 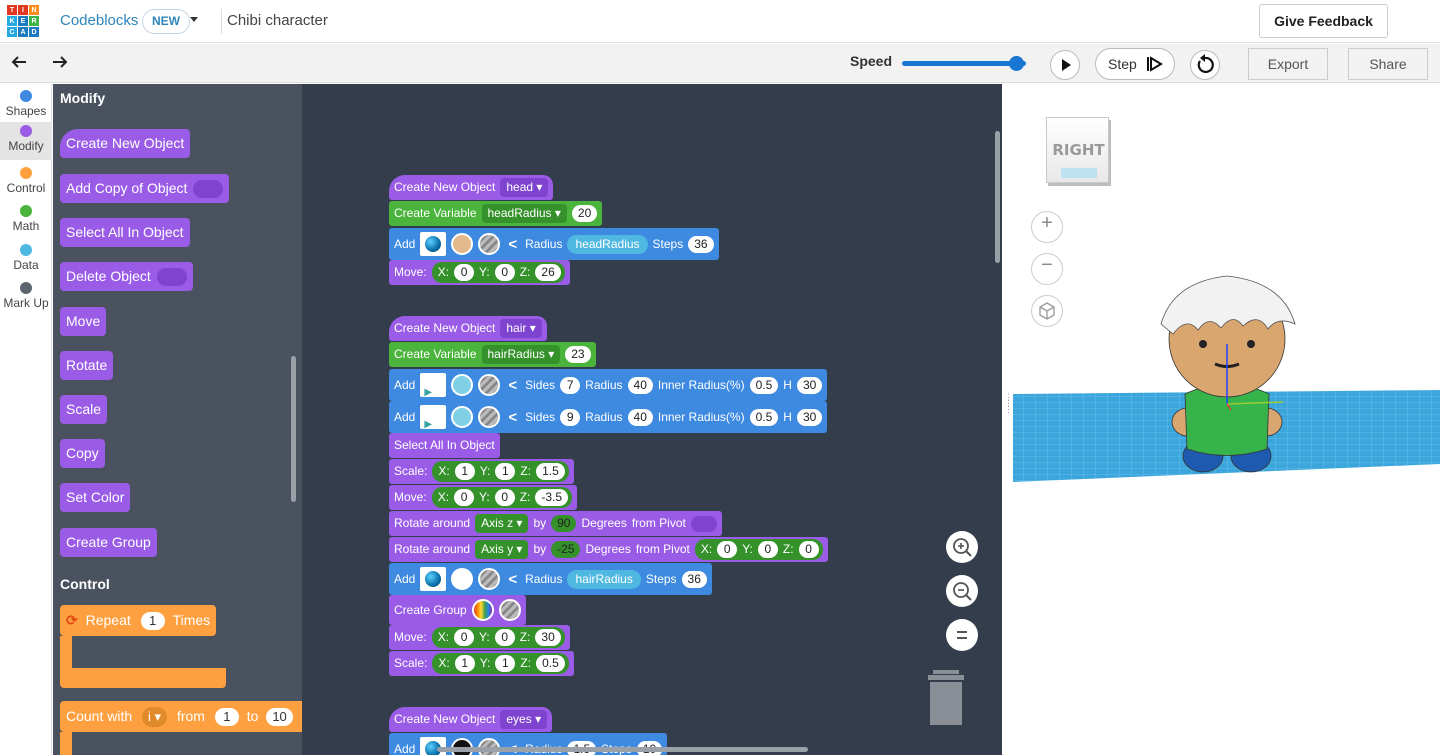 I want to click on pivot-slot, so click(x=703, y=523).